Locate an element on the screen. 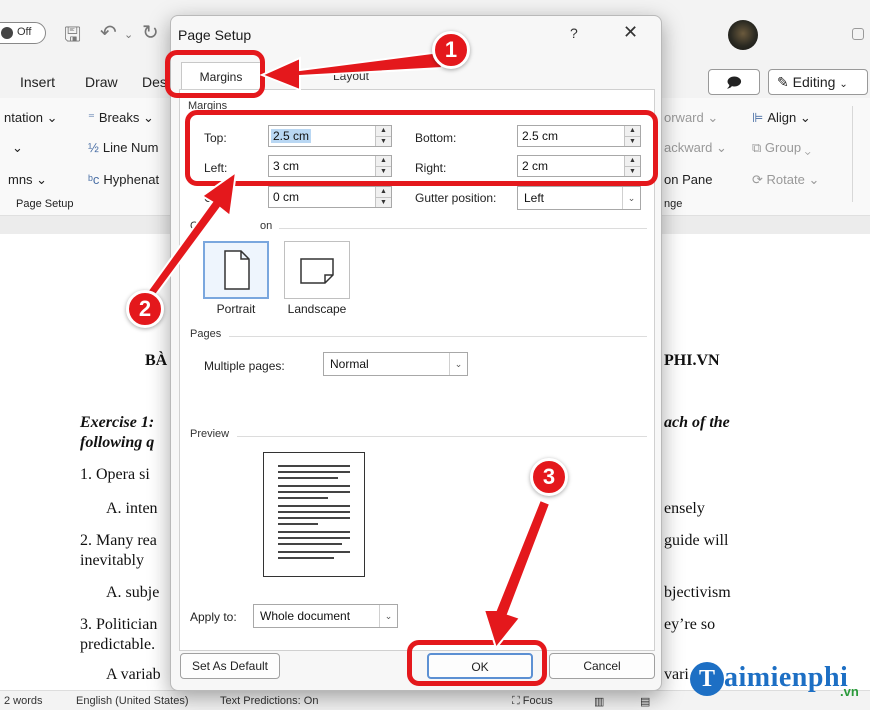 Image resolution: width=870 pixels, height=710 pixels. page-setup-group-label: Page Setup is located at coordinates (45, 204).